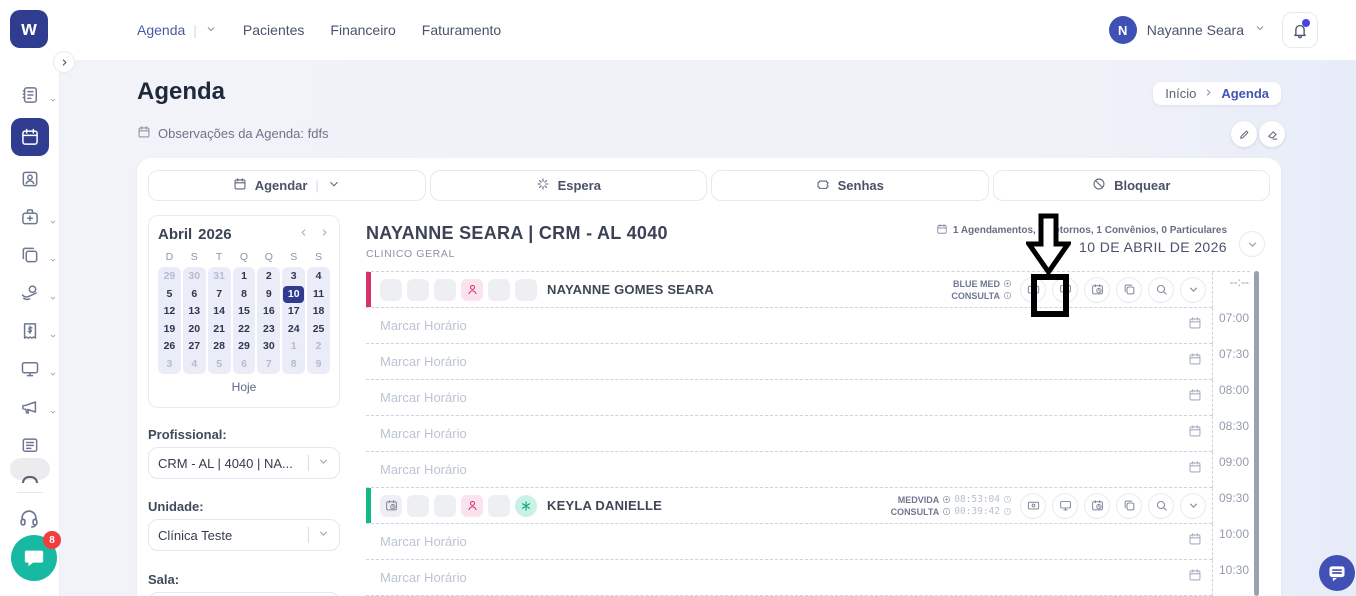 The width and height of the screenshot is (1356, 596). What do you see at coordinates (268, 295) in the screenshot?
I see `calendar-day: 9` at bounding box center [268, 295].